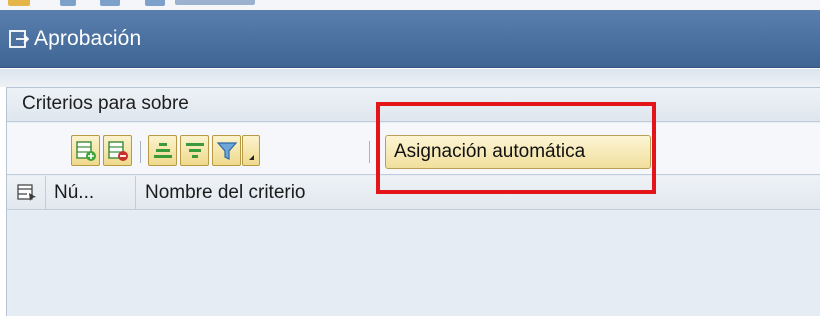  Describe the element at coordinates (225, 193) in the screenshot. I see `column-header-criteria-name: Nombre del criterio` at that location.